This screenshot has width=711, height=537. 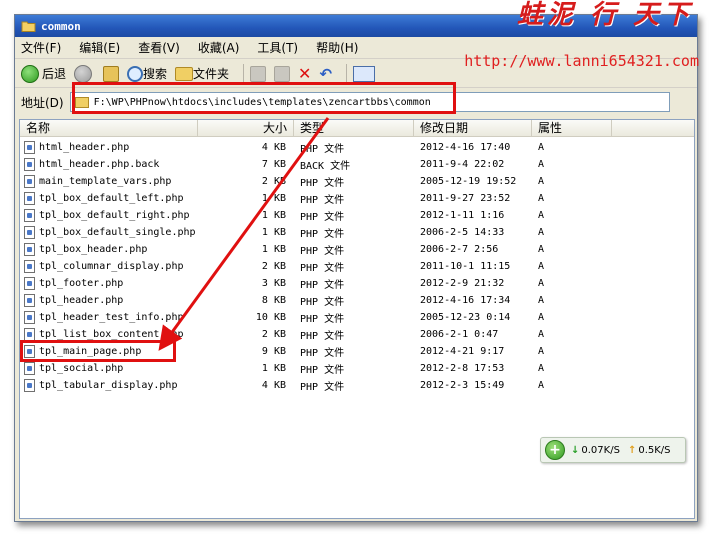 I want to click on menu-edit: 编辑(E), so click(x=99, y=47).